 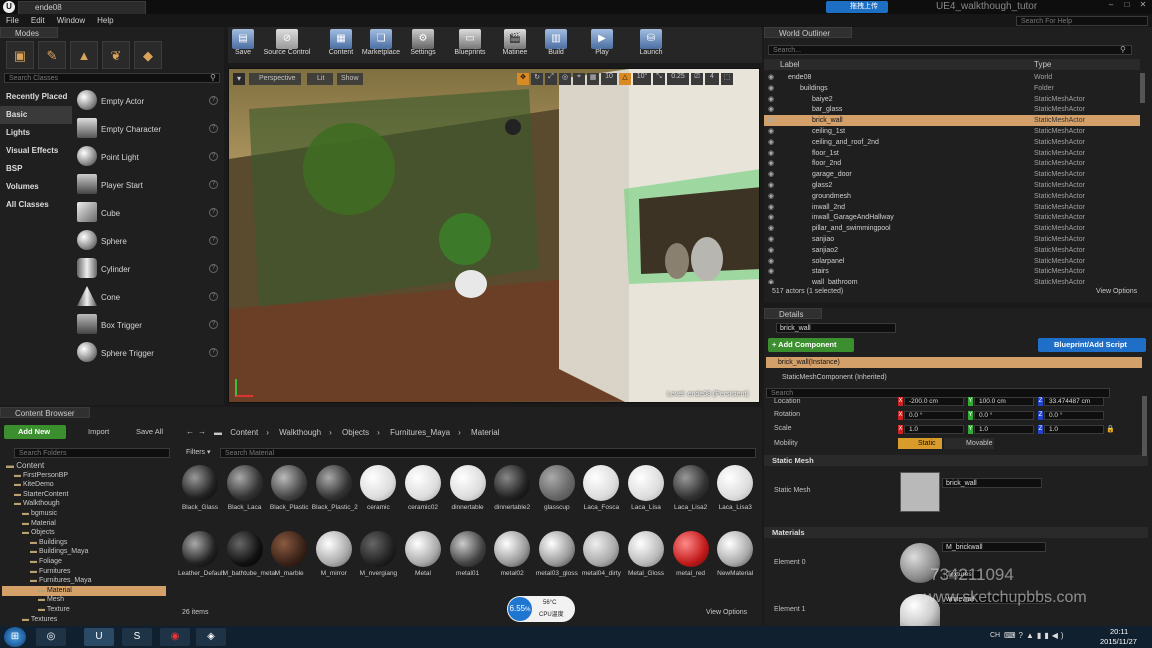 What do you see at coordinates (523, 79) in the screenshot?
I see `translate-icon: ✥` at bounding box center [523, 79].